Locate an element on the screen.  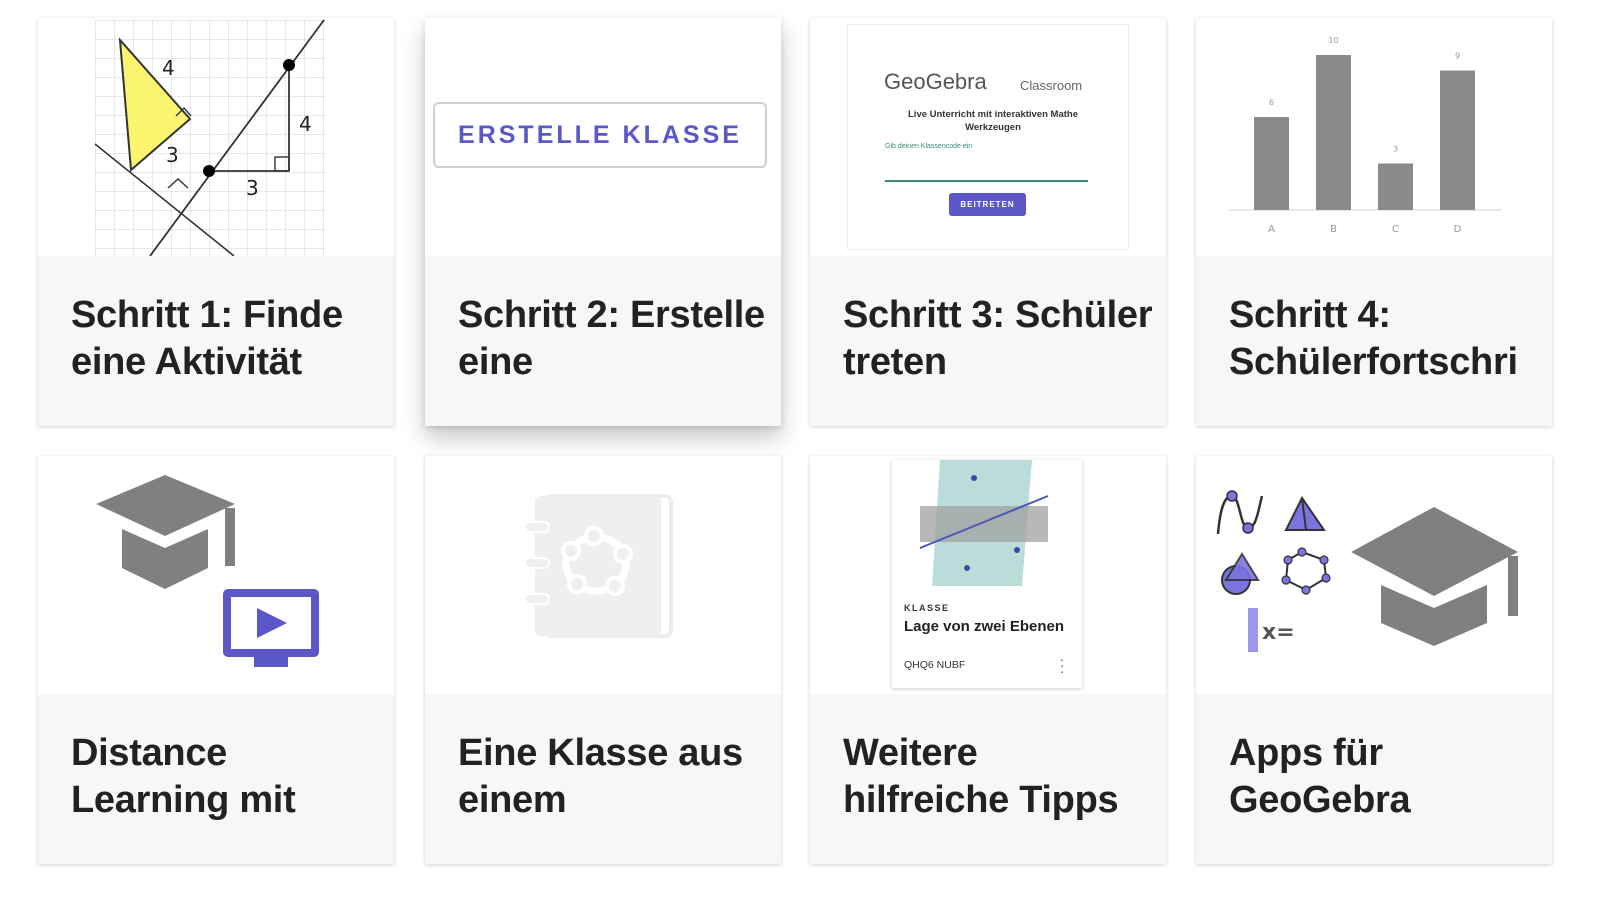
card-title: Distance Learning mit is located at coordinates (183, 776).